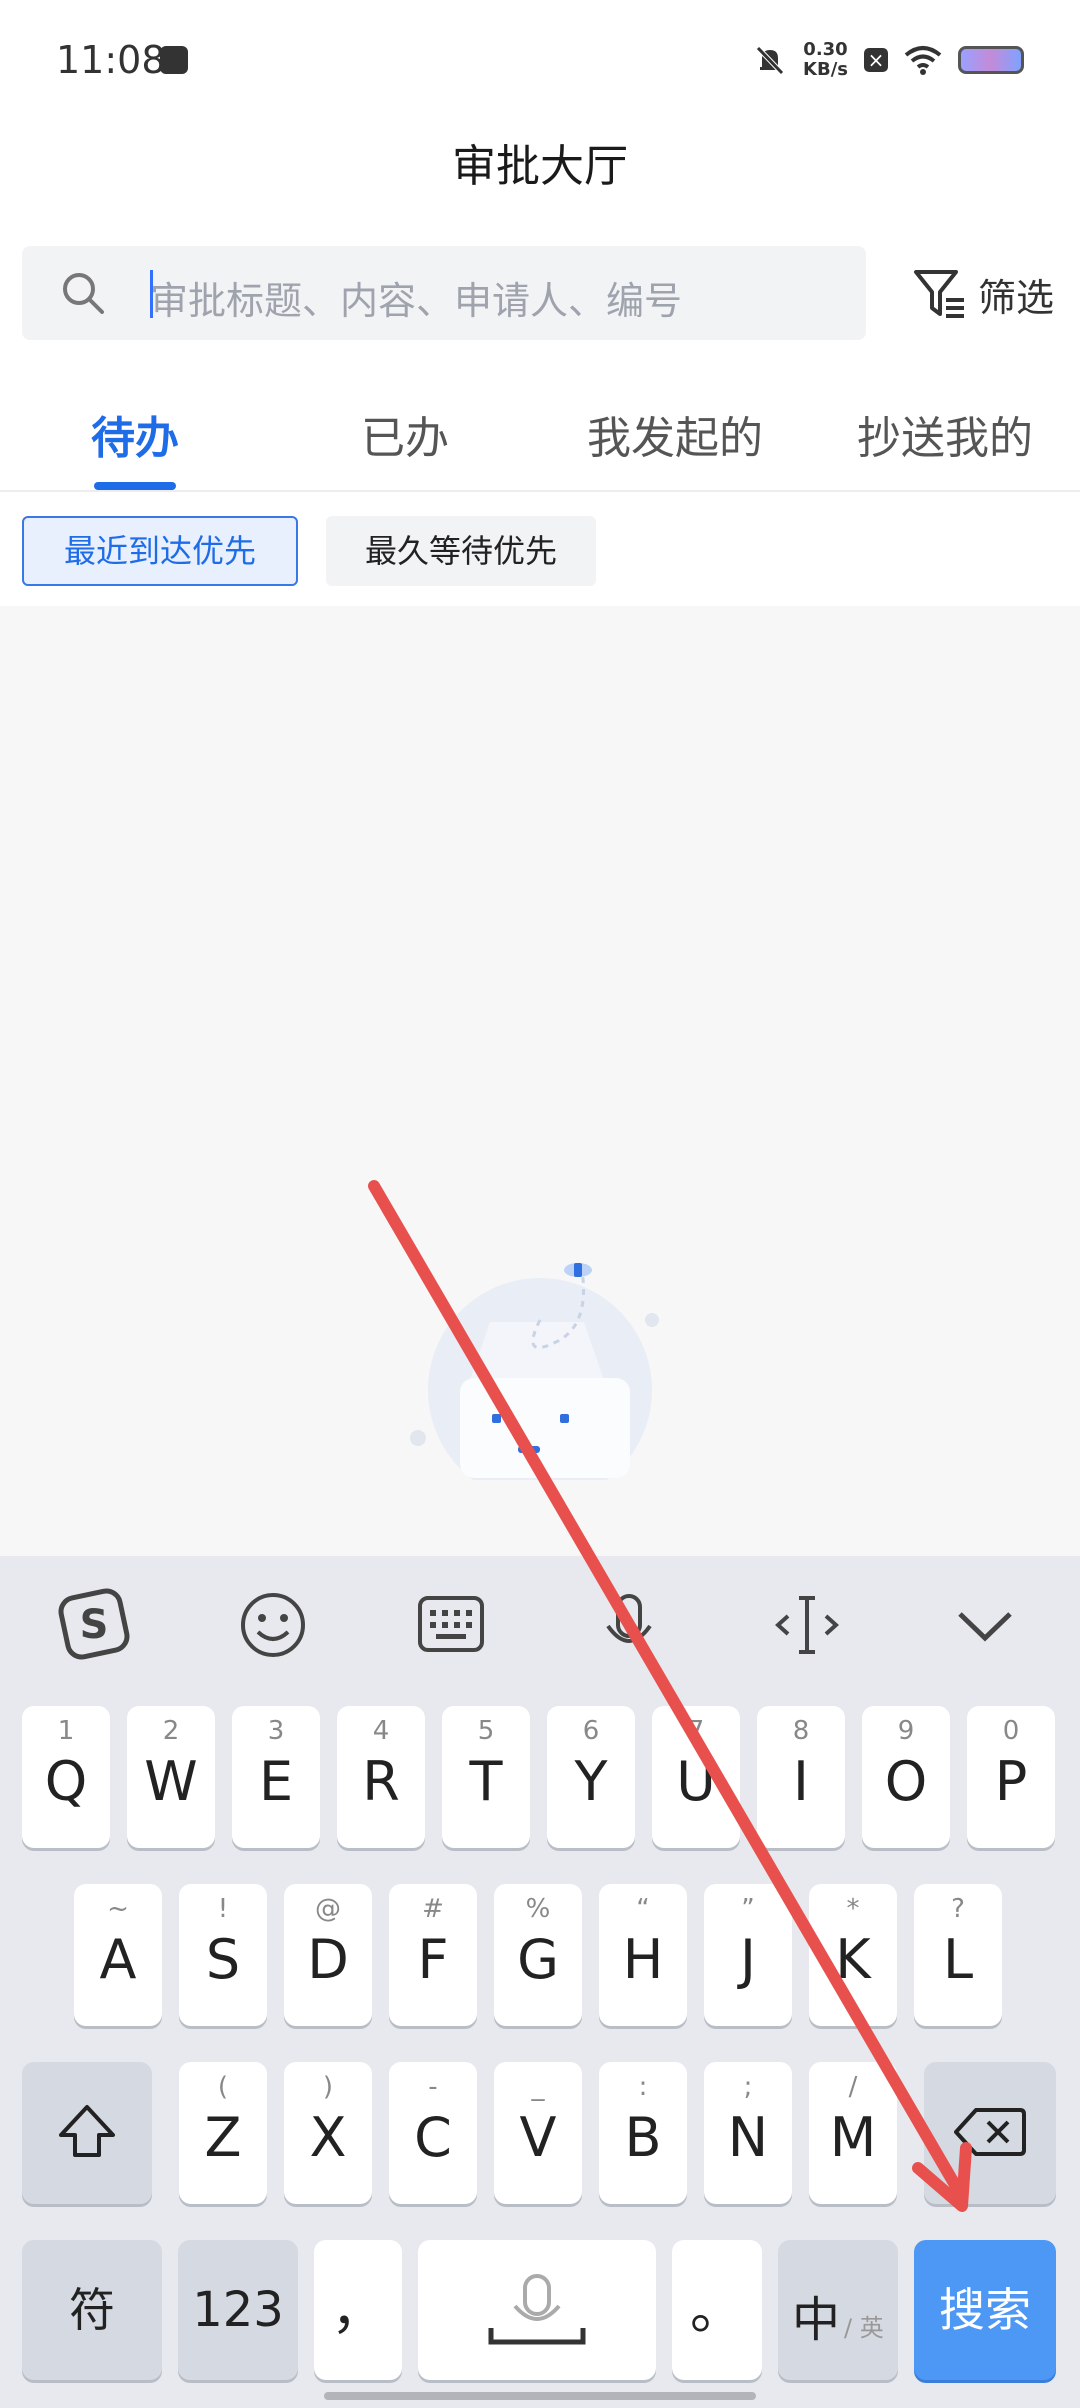 The image size is (1080, 2408). What do you see at coordinates (540, 2396) in the screenshot?
I see `home-indicator` at bounding box center [540, 2396].